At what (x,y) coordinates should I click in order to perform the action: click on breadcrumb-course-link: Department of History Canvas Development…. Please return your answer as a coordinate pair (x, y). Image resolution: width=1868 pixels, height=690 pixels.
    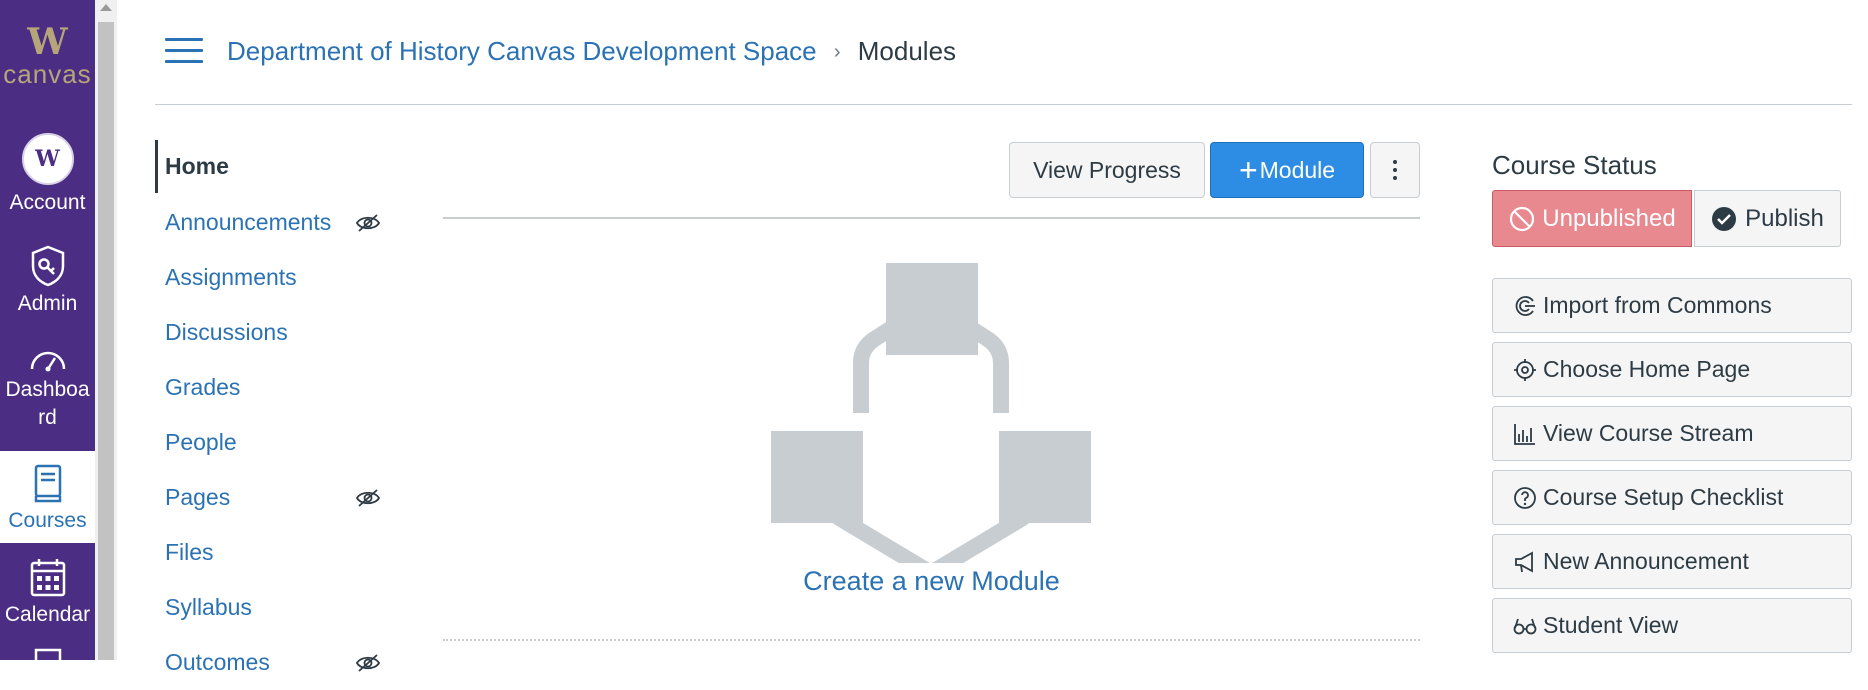
    Looking at the image, I should click on (522, 51).